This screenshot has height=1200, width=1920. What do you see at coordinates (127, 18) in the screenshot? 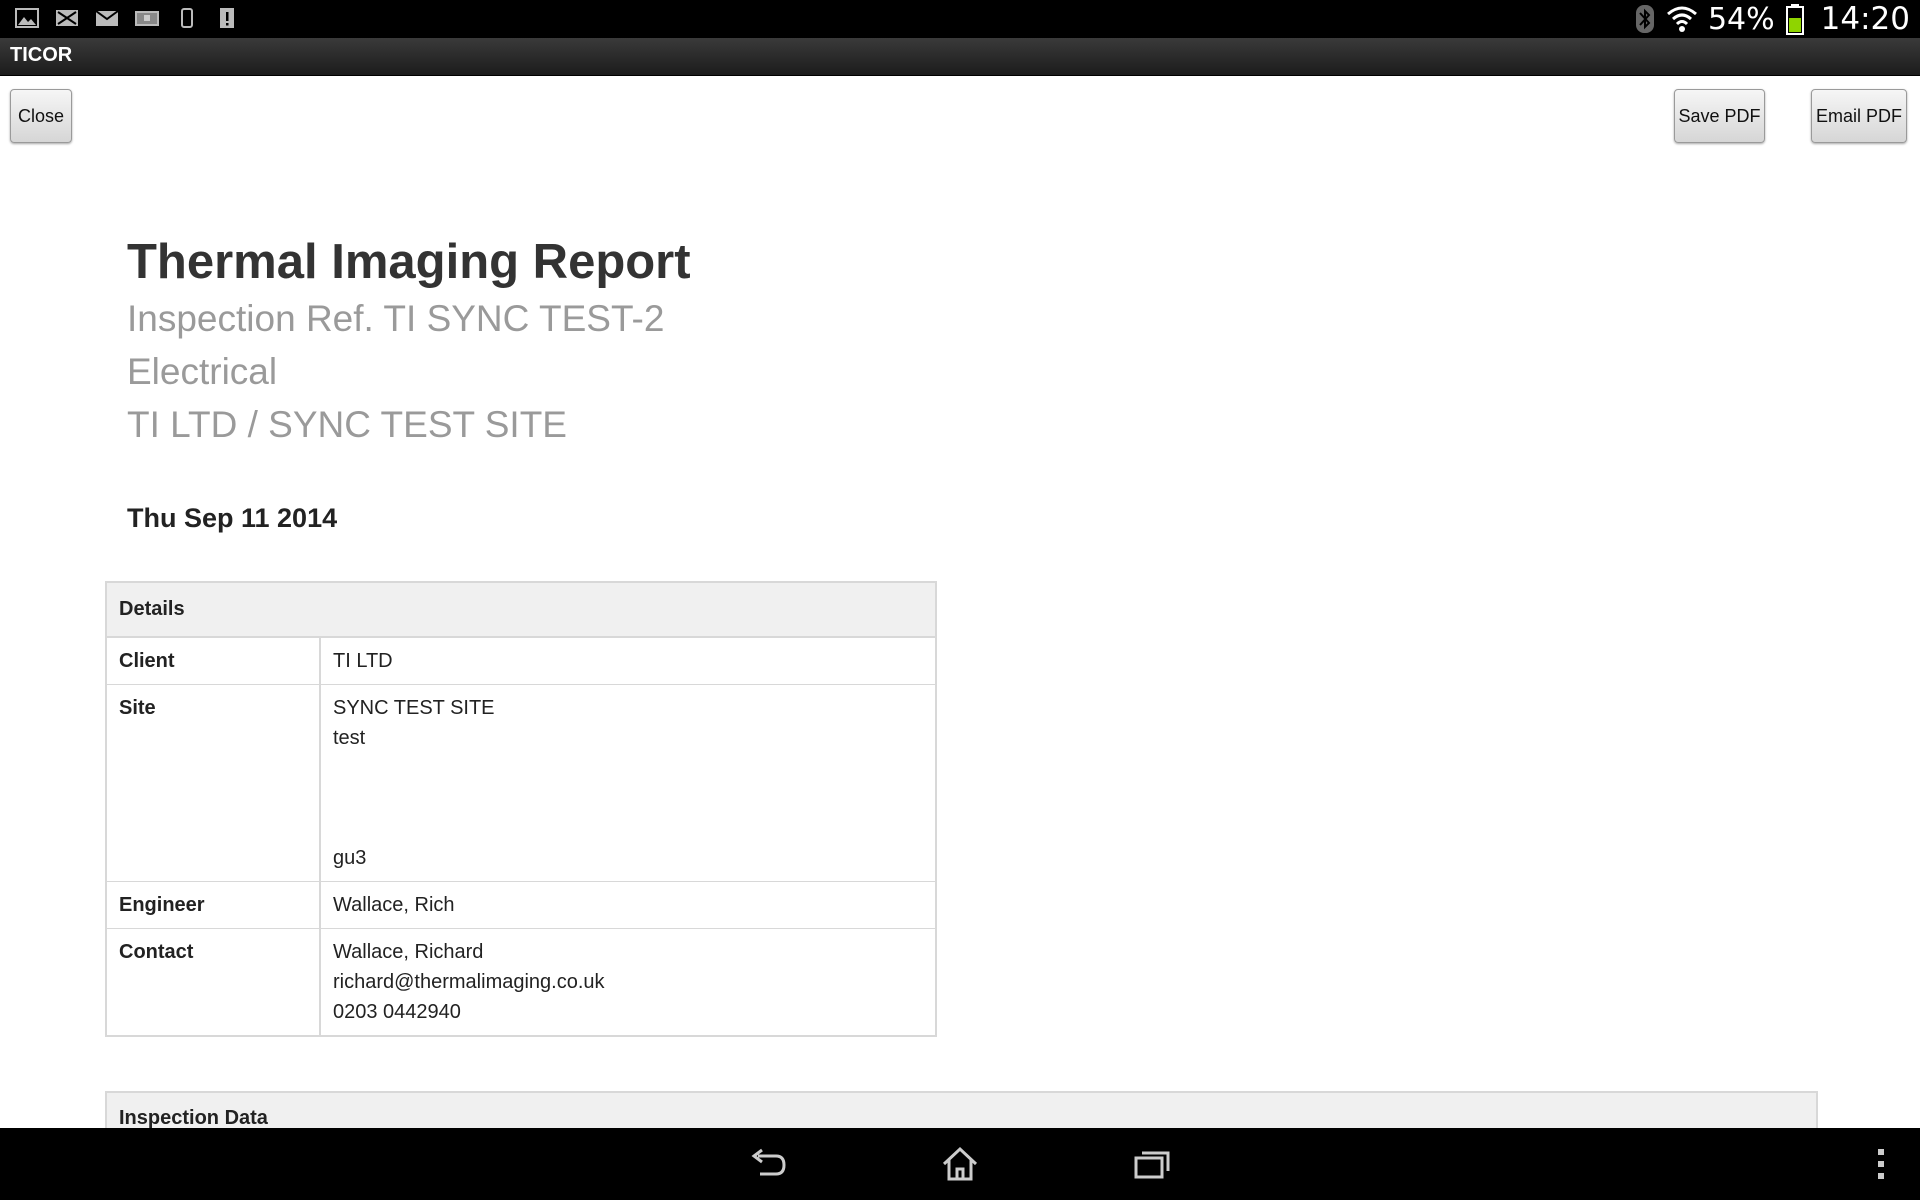
I see `notification-icons` at bounding box center [127, 18].